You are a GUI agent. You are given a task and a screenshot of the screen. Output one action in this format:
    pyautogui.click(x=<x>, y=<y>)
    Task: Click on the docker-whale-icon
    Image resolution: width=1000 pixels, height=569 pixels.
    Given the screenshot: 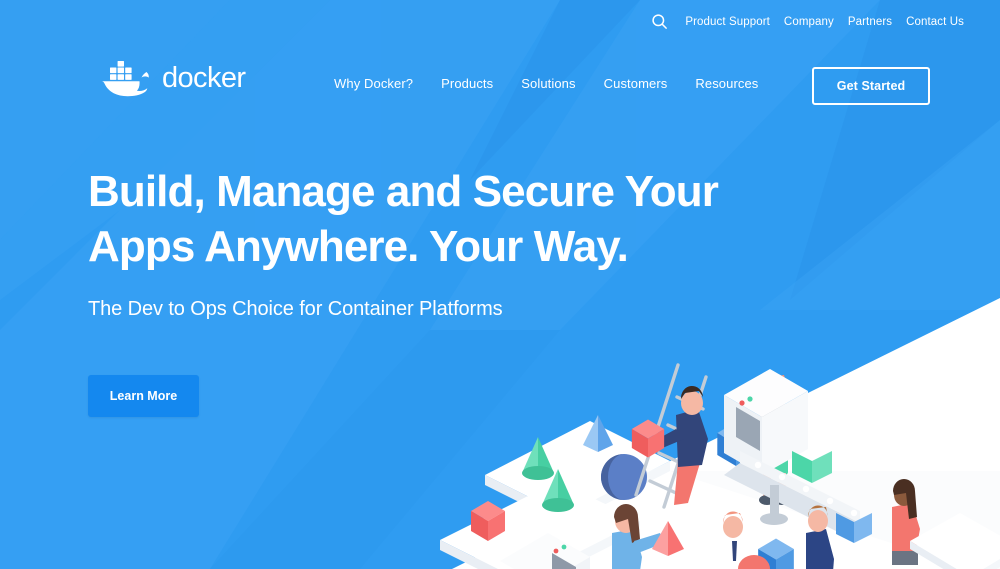 What is the action you would take?
    pyautogui.click(x=125, y=79)
    